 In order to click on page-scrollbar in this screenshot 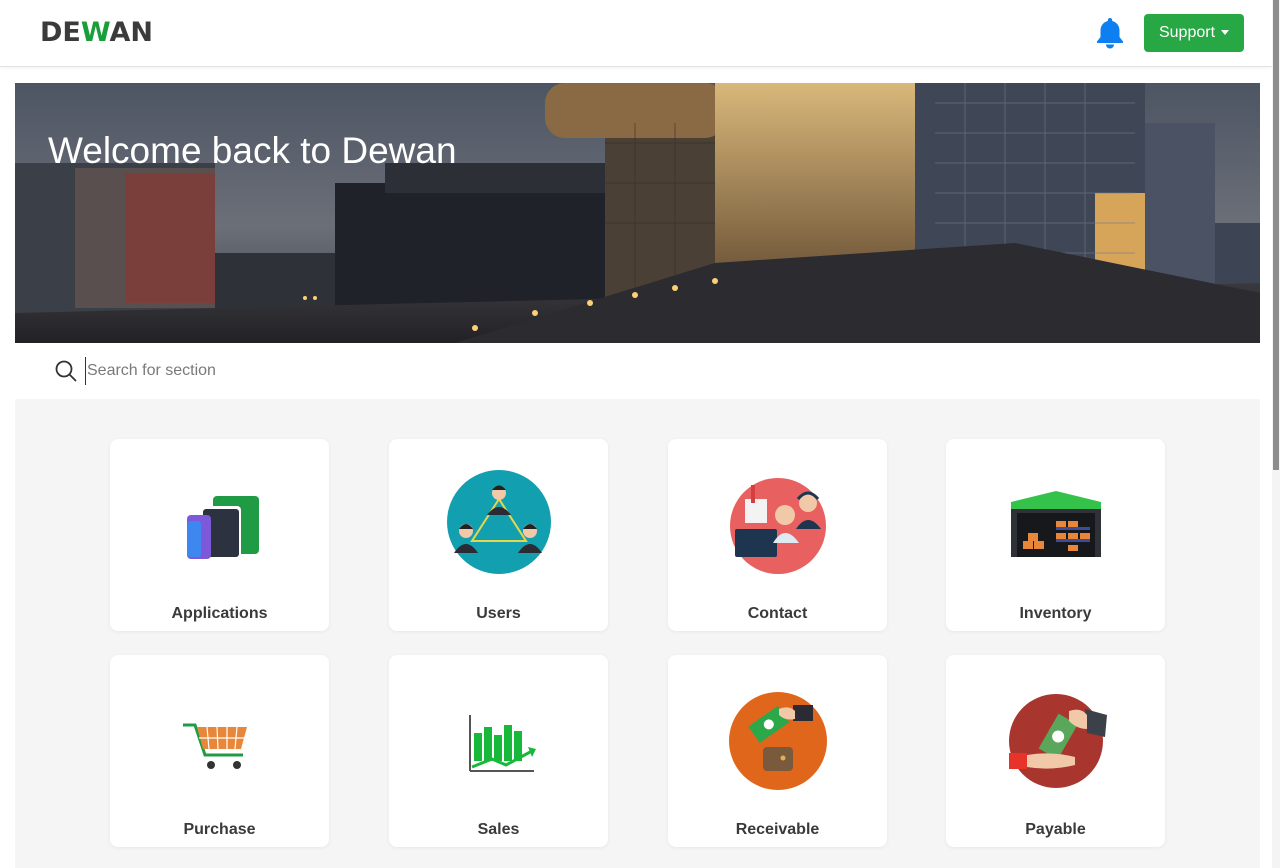, I will do `click(1276, 434)`.